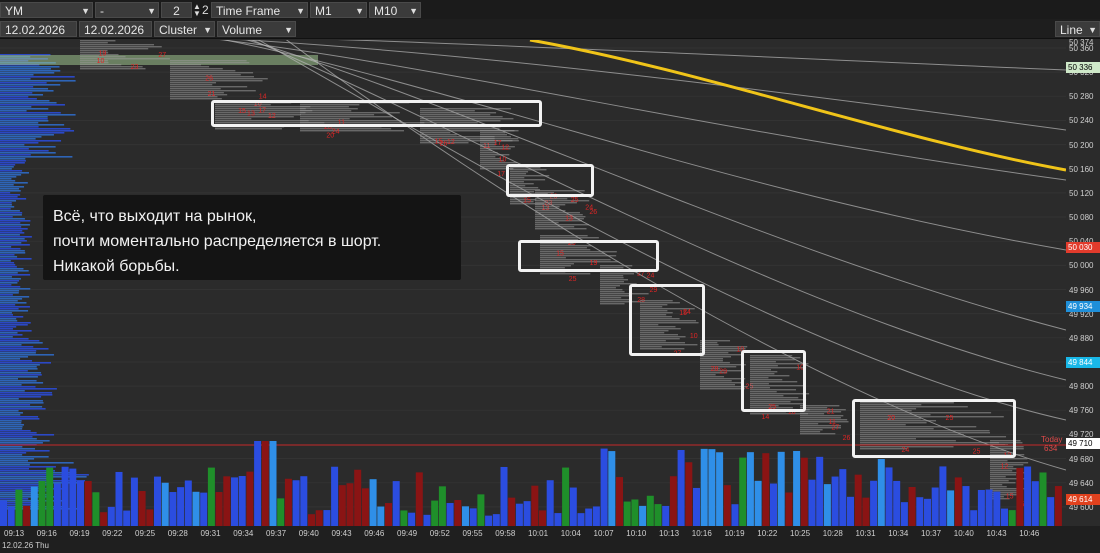 This screenshot has height=553, width=1100. Describe the element at coordinates (259, 10) in the screenshot. I see `timeframe-select: Time Frame ▼` at that location.